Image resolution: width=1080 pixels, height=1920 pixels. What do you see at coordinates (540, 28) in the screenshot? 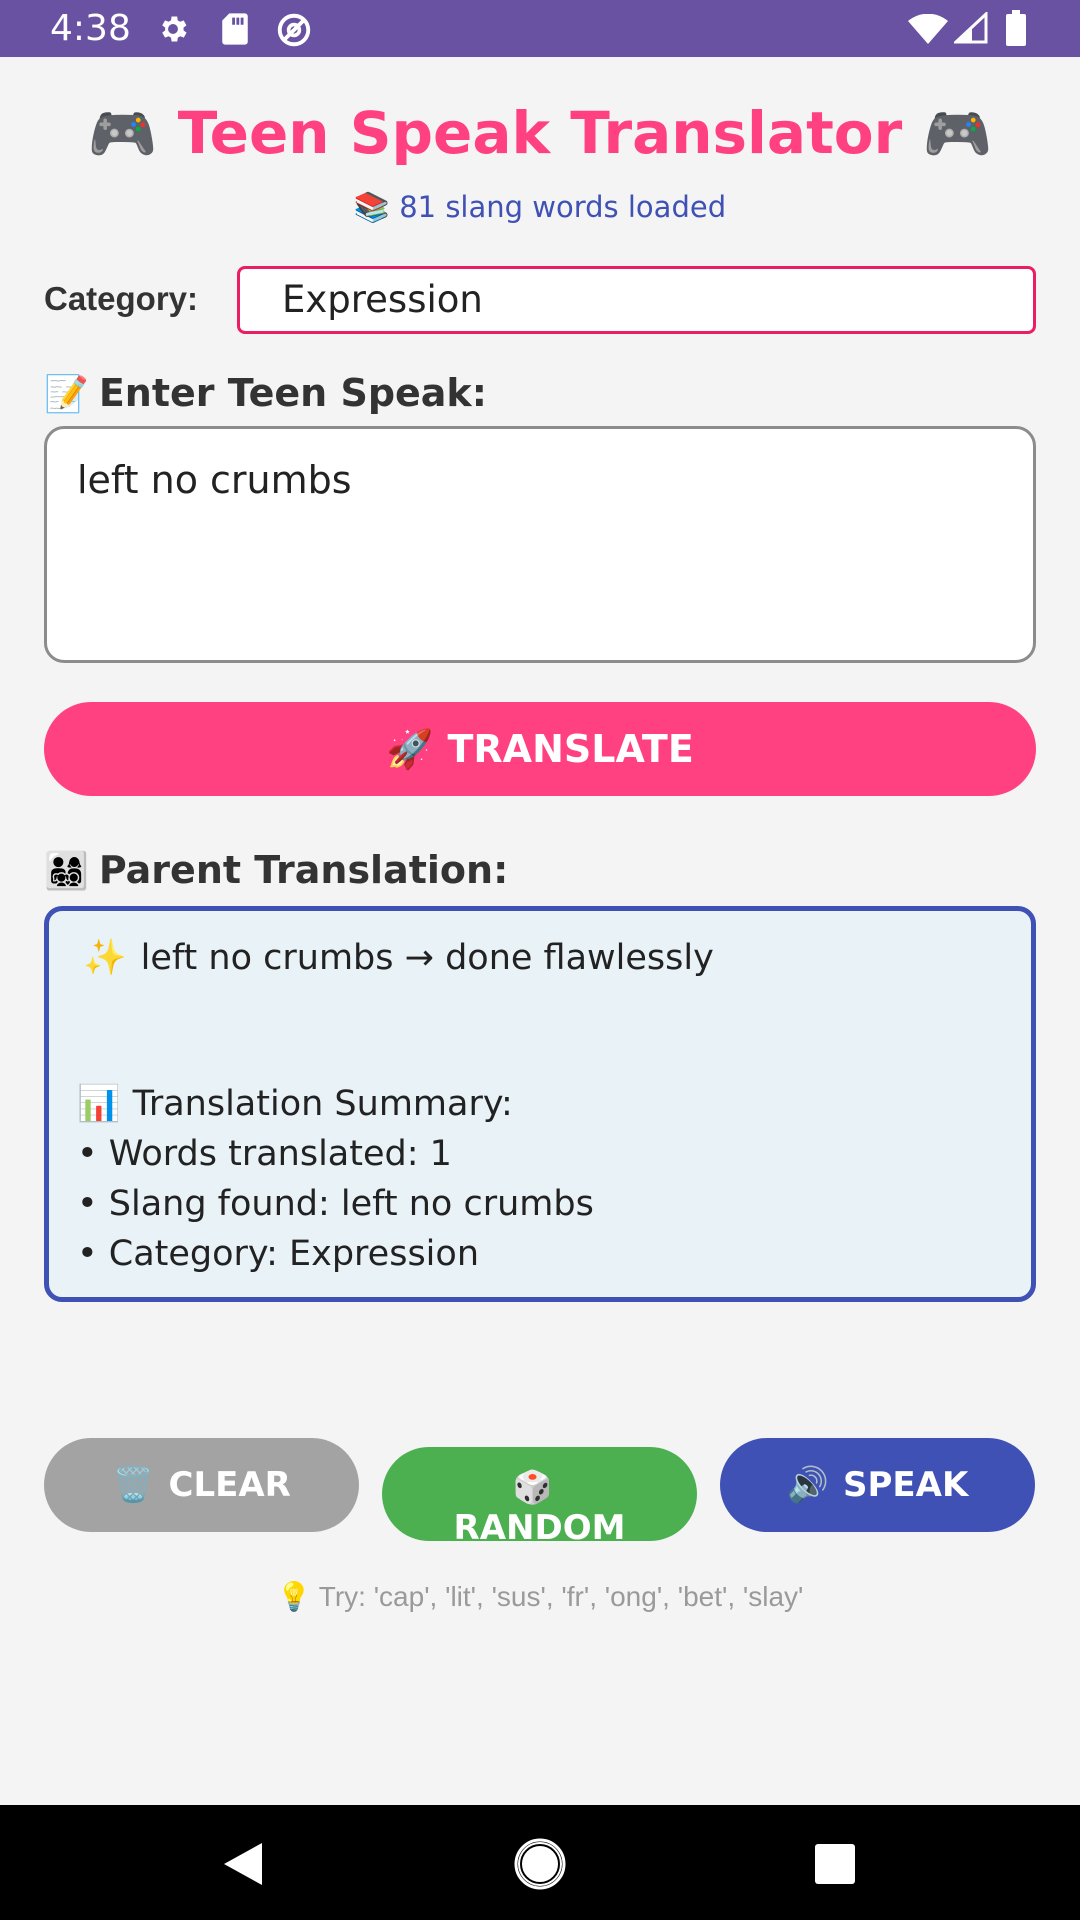
I see `status-bar: 4:38` at bounding box center [540, 28].